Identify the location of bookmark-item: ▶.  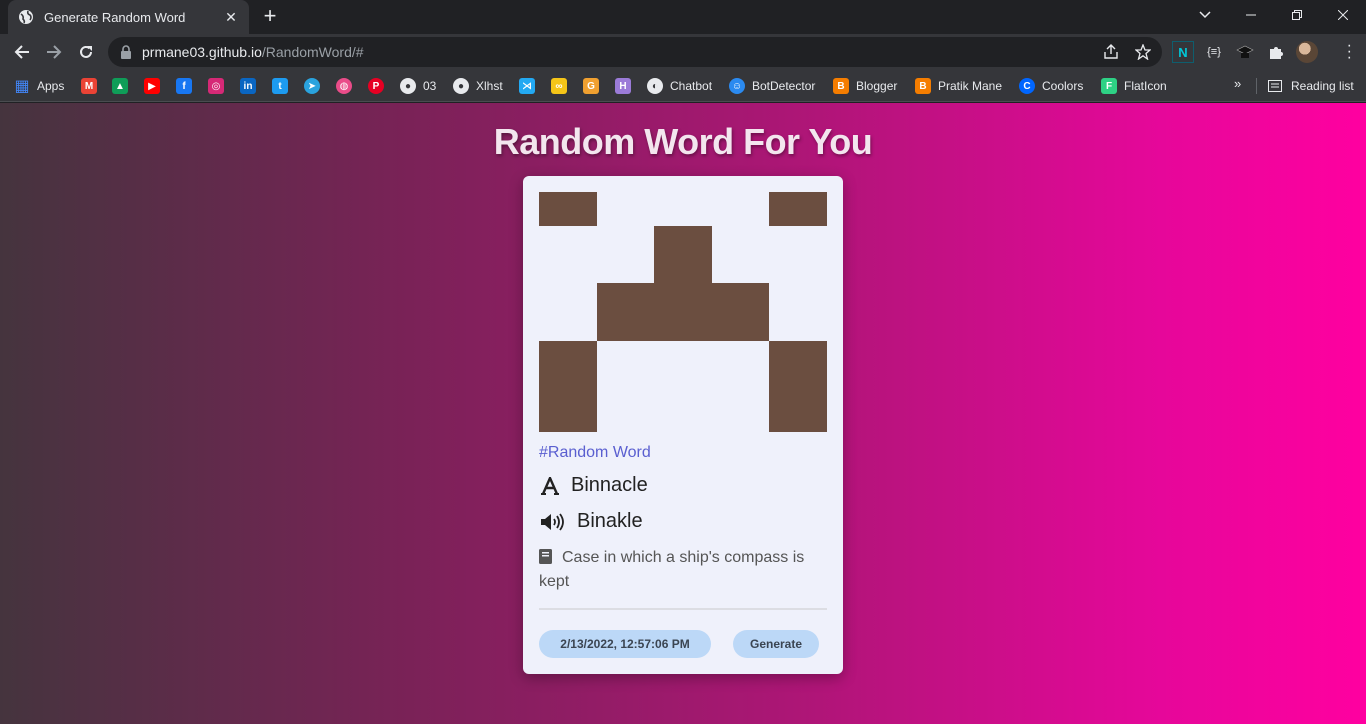
(152, 86).